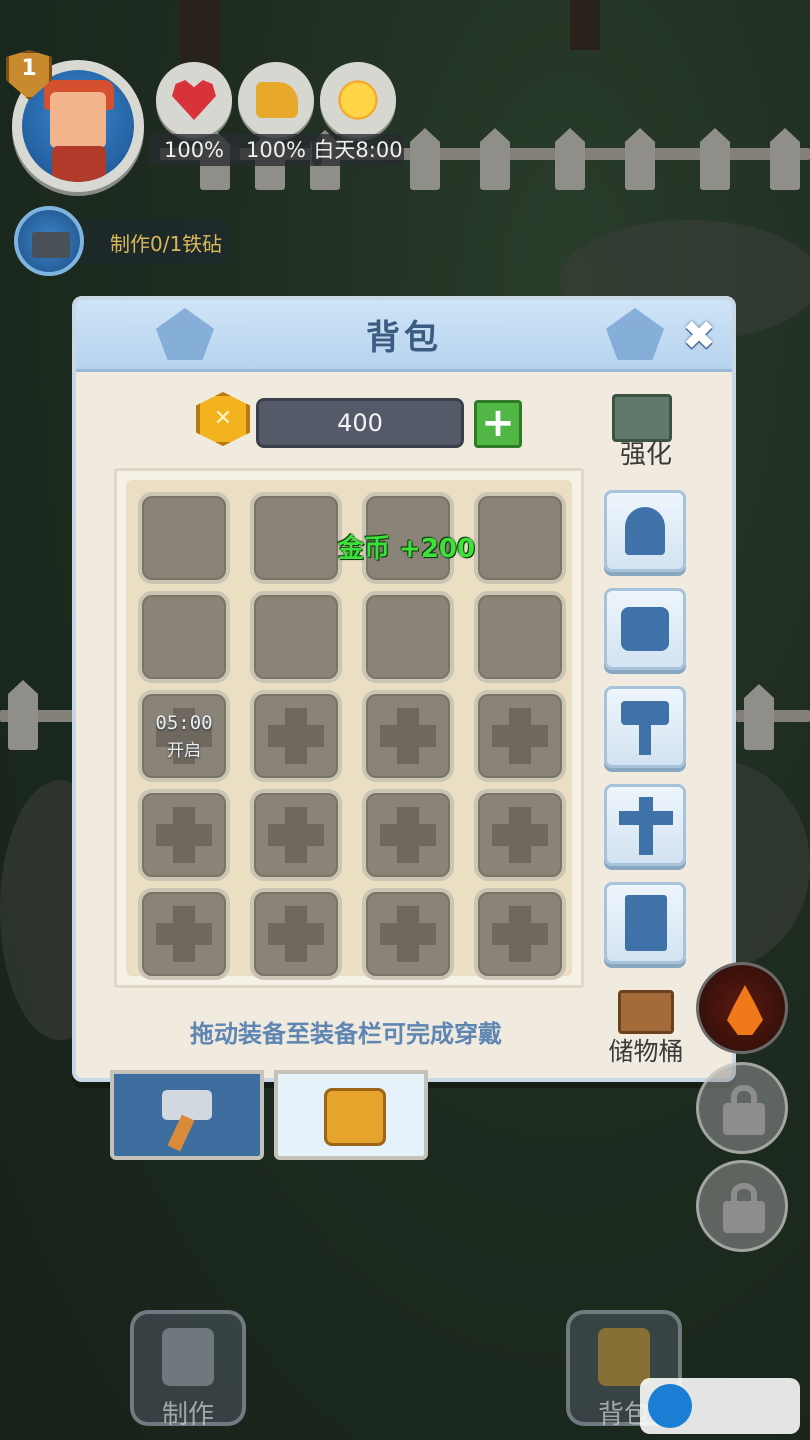 This screenshot has height=1440, width=810. I want to click on sun-icon, so click(358, 100).